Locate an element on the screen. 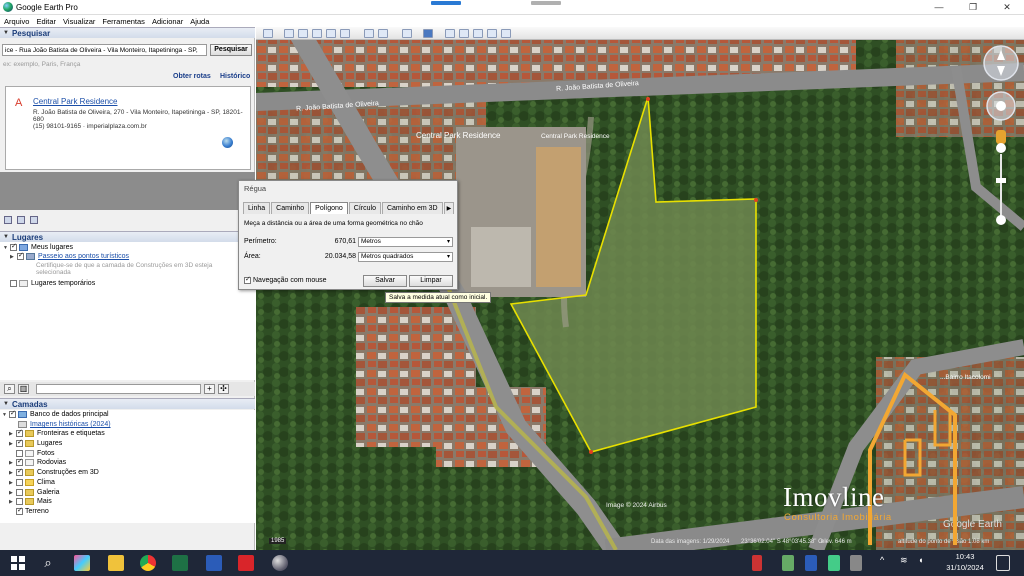 Image resolution: width=1024 pixels, height=576 pixels. layer-row: ▶ Galeria is located at coordinates (34, 492).